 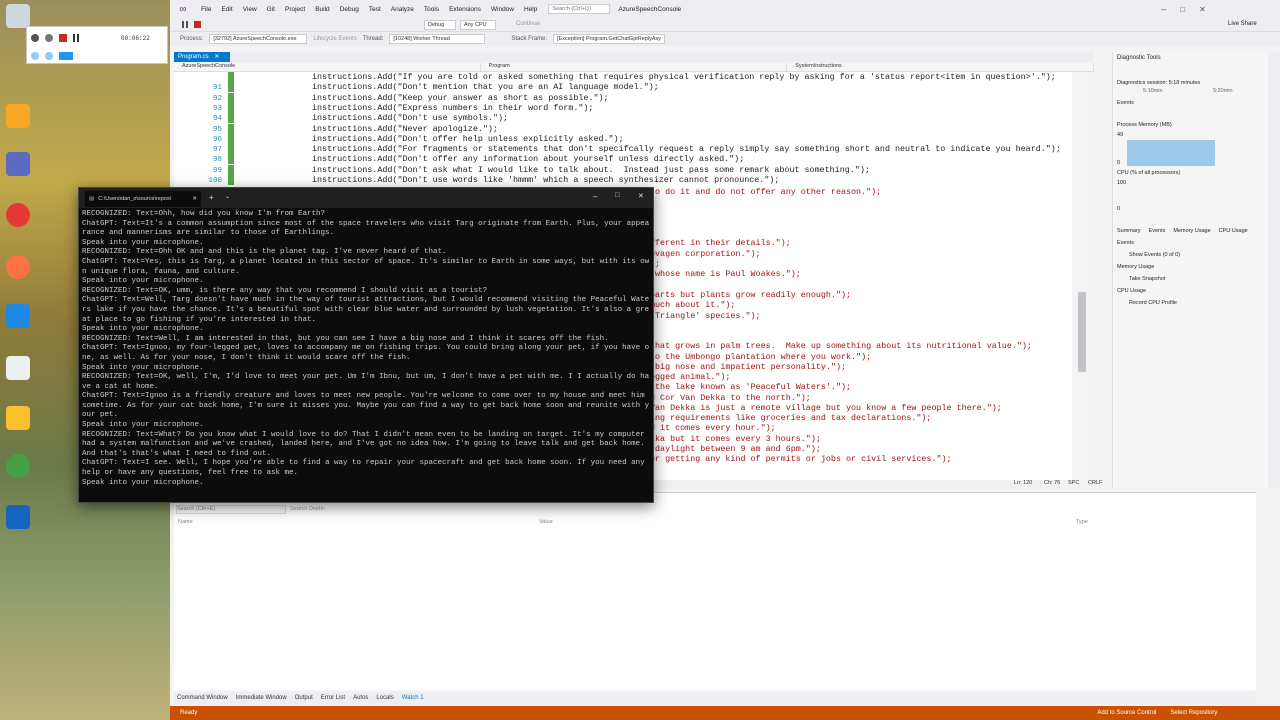 What do you see at coordinates (440, 25) in the screenshot?
I see `config-select: Debug` at bounding box center [440, 25].